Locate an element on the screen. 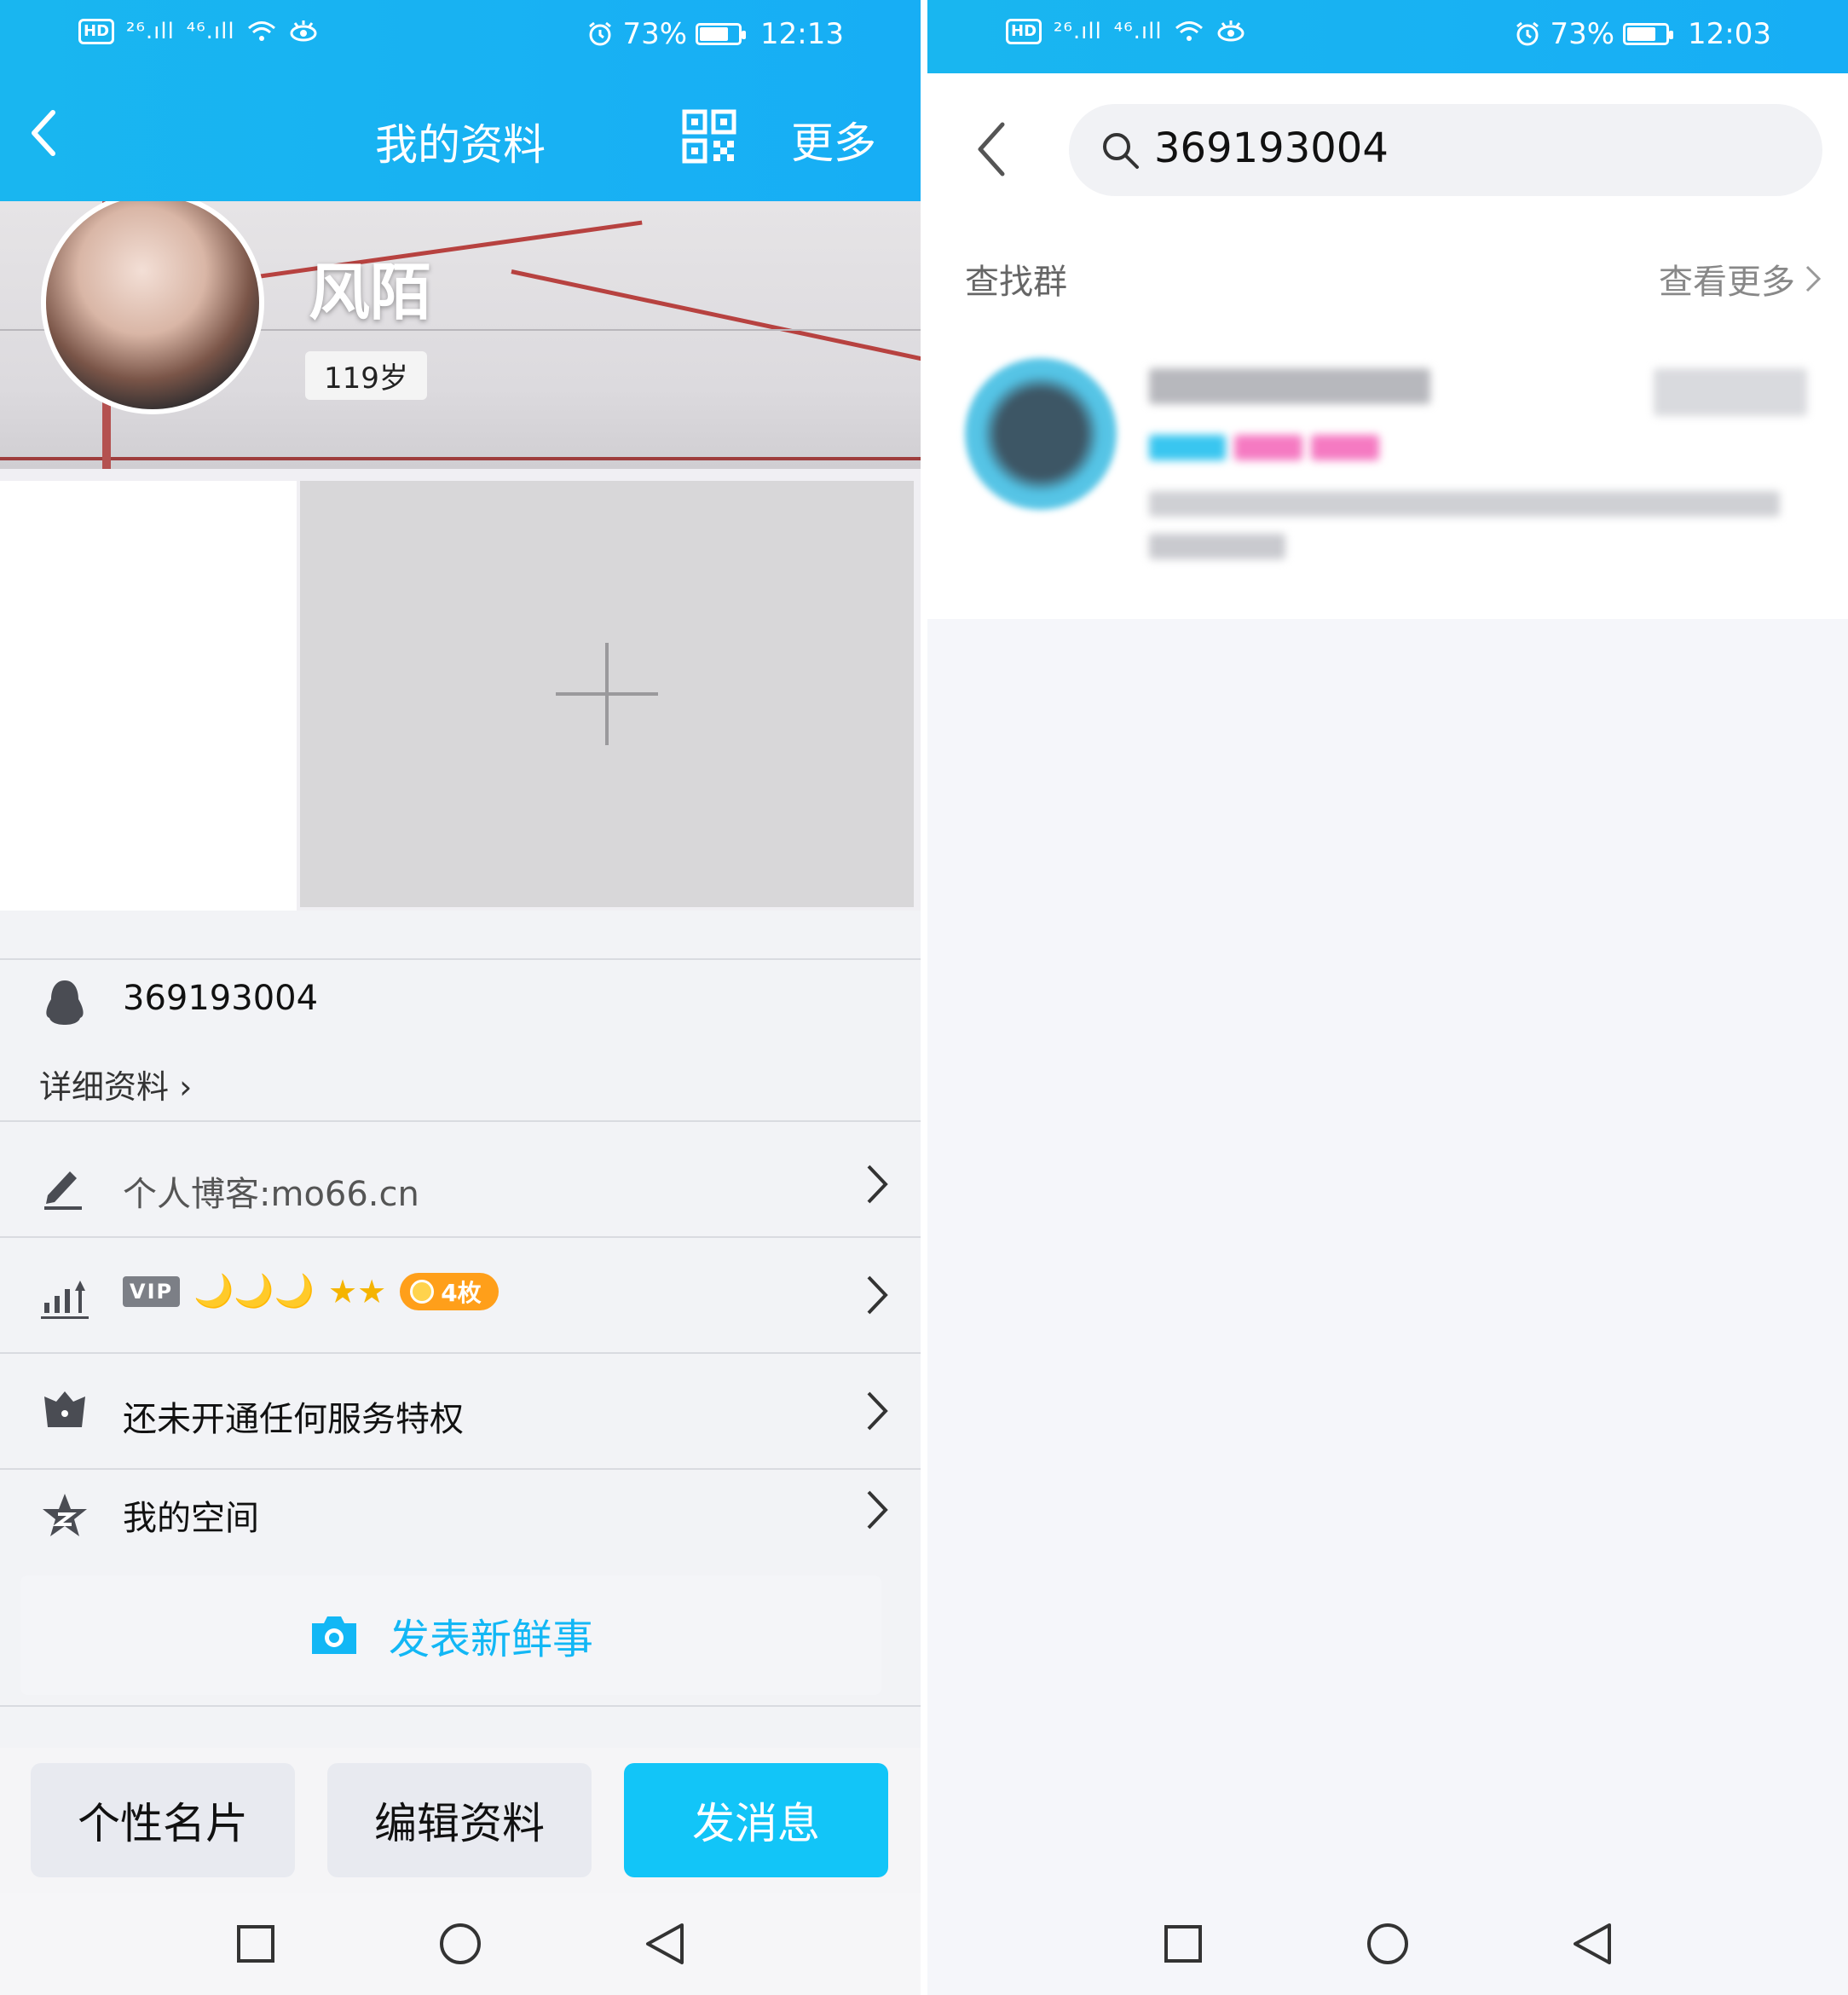 Image resolution: width=1848 pixels, height=1995 pixels. service-text: 还未开通任何服务特权 is located at coordinates (293, 1419).